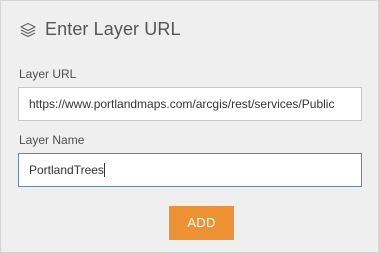 This screenshot has width=379, height=253. What do you see at coordinates (104, 169) in the screenshot?
I see `text-caret` at bounding box center [104, 169].